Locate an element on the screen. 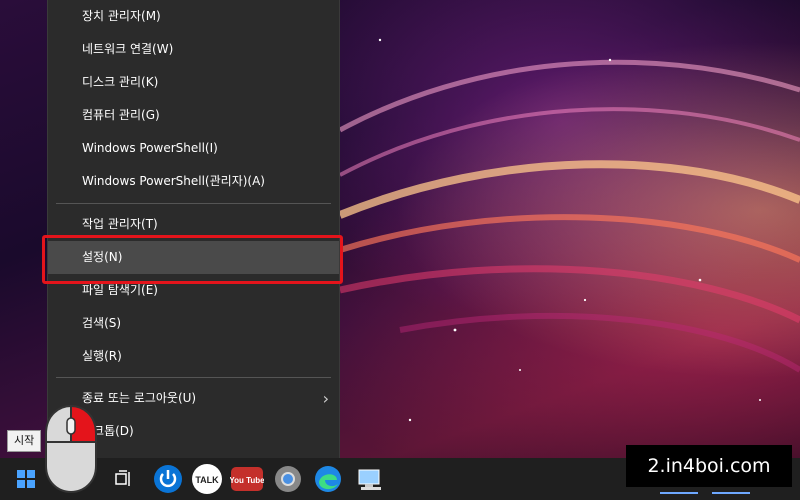 Image resolution: width=800 pixels, height=500 pixels. menu-item-label: 실행(R) is located at coordinates (102, 356).